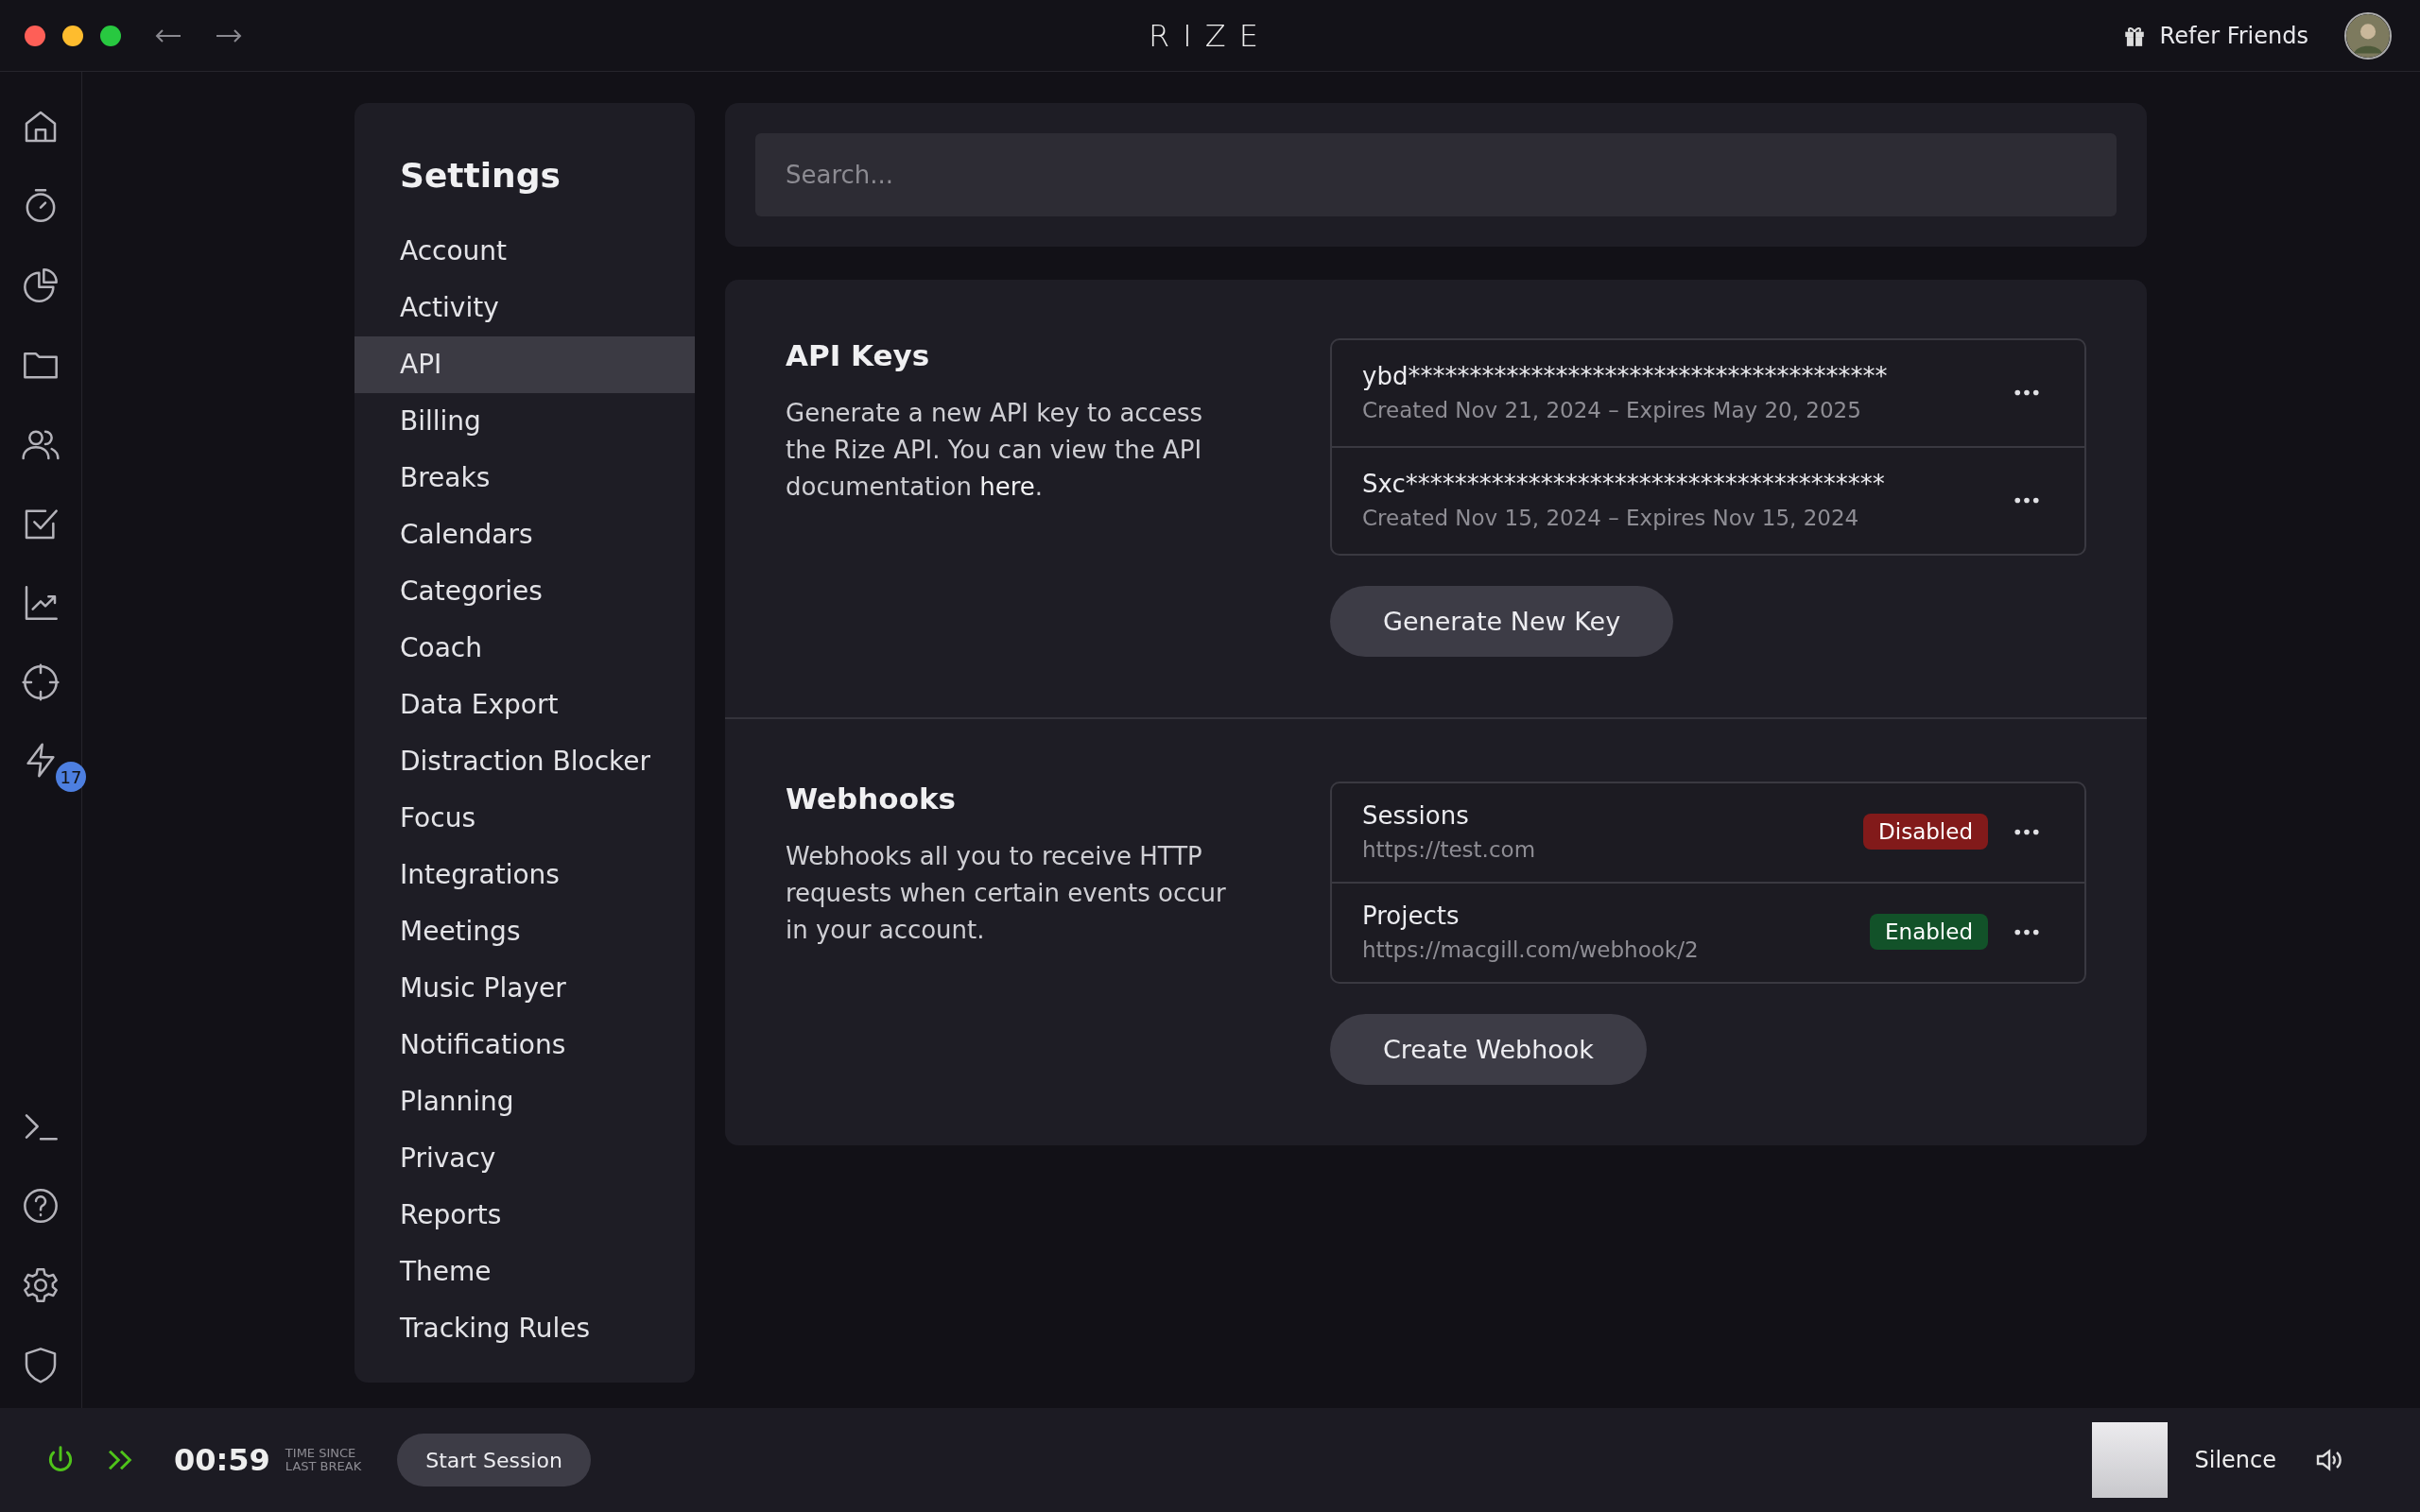 The image size is (2420, 1512). Describe the element at coordinates (858, 355) in the screenshot. I see `section-title: API Keys` at that location.